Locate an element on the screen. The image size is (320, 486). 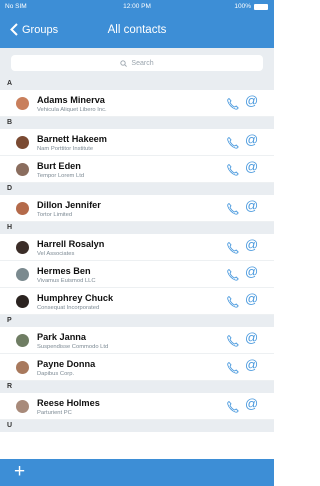
section-header: D is located at coordinates (137, 189).